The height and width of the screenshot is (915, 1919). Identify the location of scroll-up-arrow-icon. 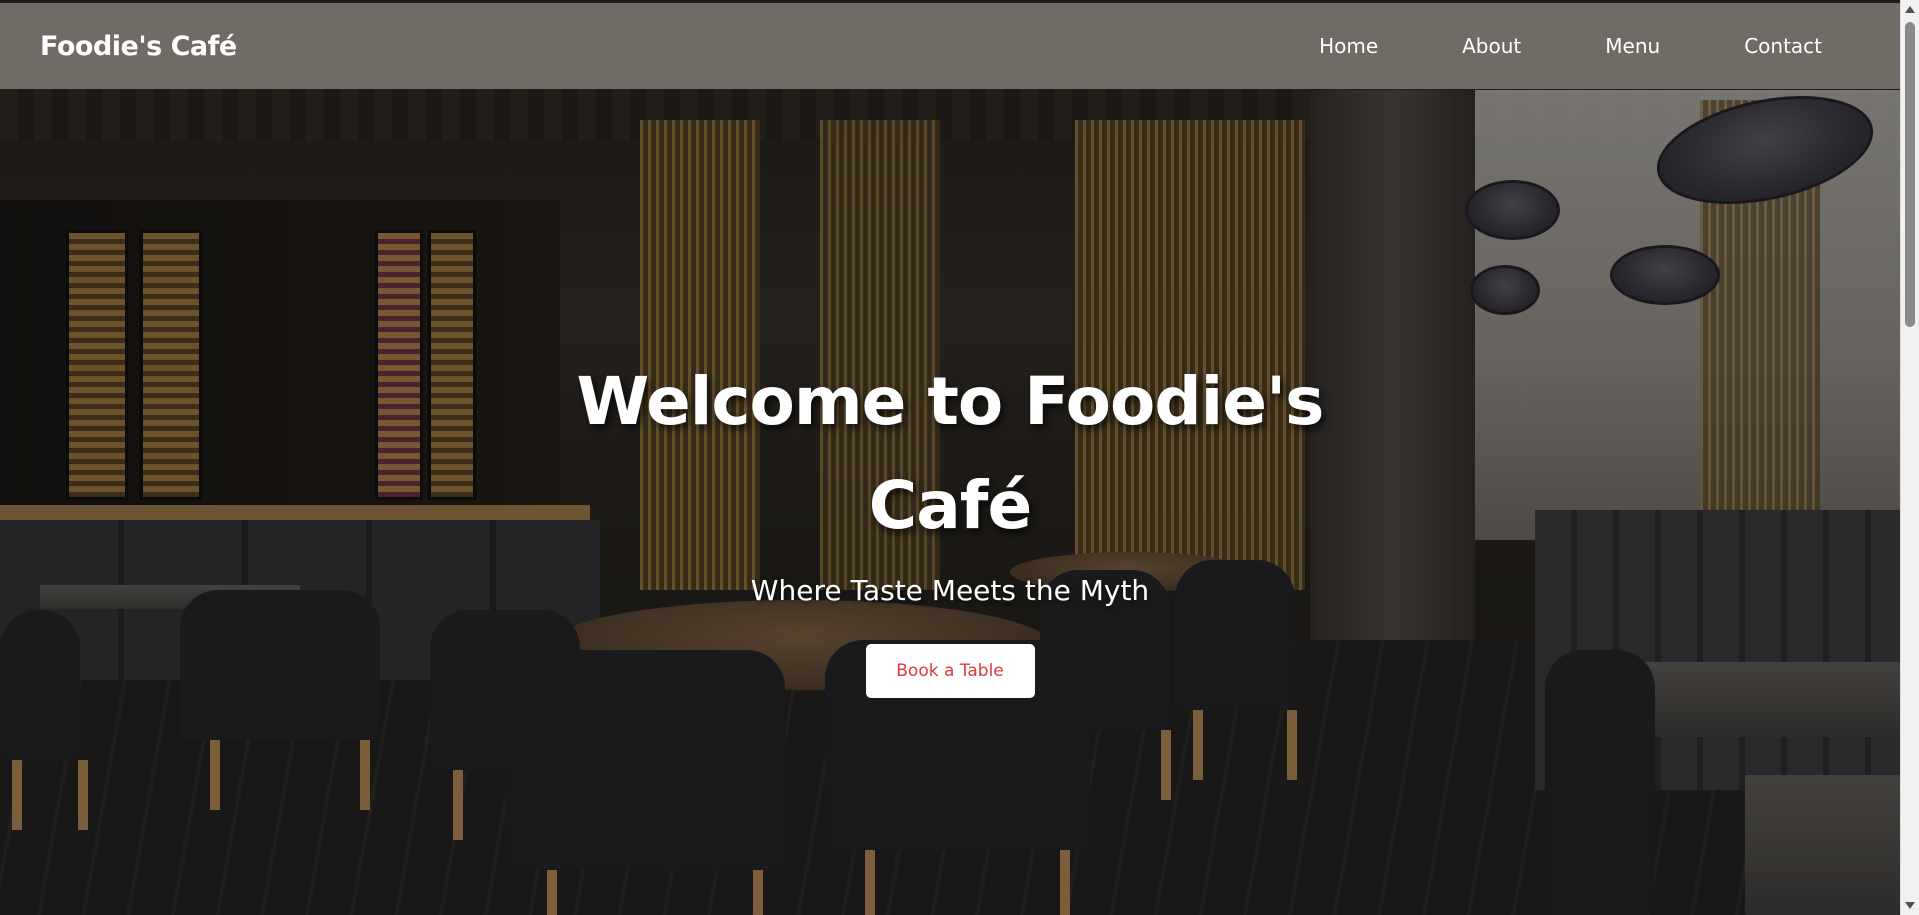
(1910, 9).